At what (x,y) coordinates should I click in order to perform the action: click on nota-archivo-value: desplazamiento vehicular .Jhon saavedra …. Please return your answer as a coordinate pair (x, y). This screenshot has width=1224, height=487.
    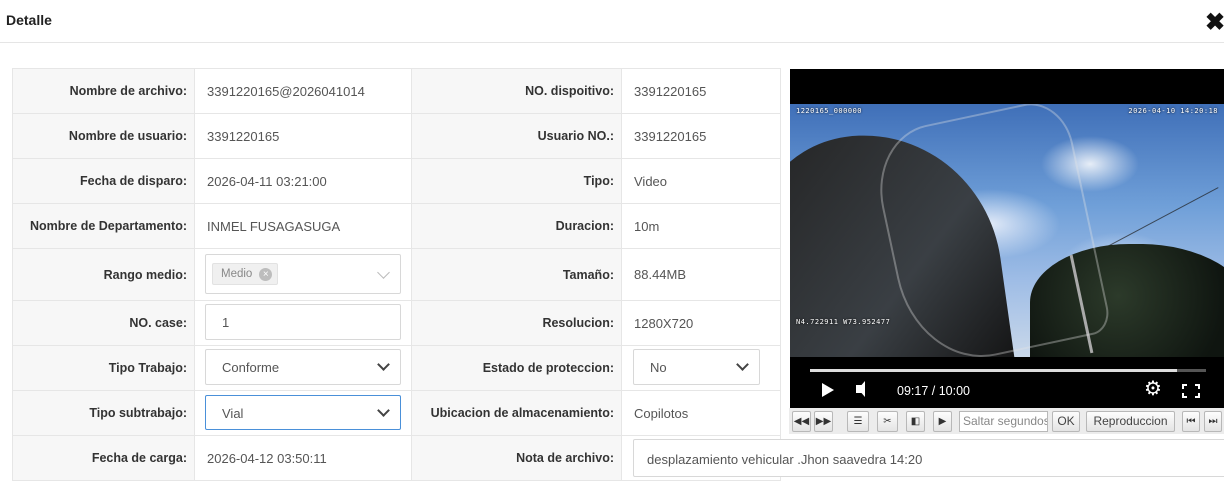
    Looking at the image, I should click on (785, 459).